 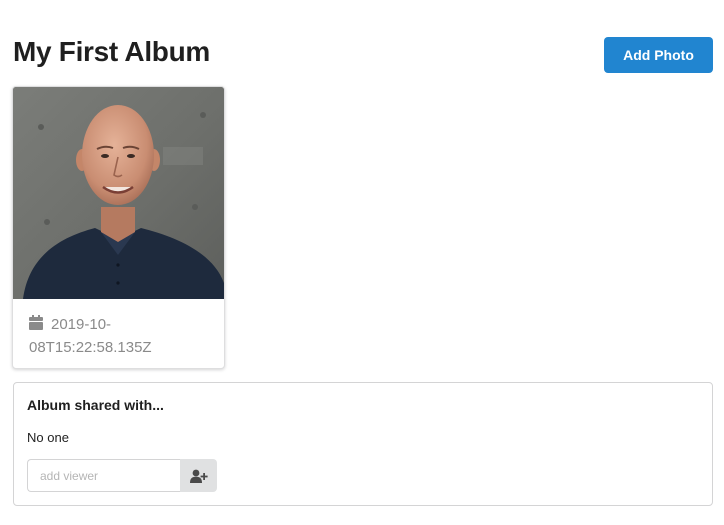 What do you see at coordinates (658, 55) in the screenshot?
I see `add-photo-button: Add Photo` at bounding box center [658, 55].